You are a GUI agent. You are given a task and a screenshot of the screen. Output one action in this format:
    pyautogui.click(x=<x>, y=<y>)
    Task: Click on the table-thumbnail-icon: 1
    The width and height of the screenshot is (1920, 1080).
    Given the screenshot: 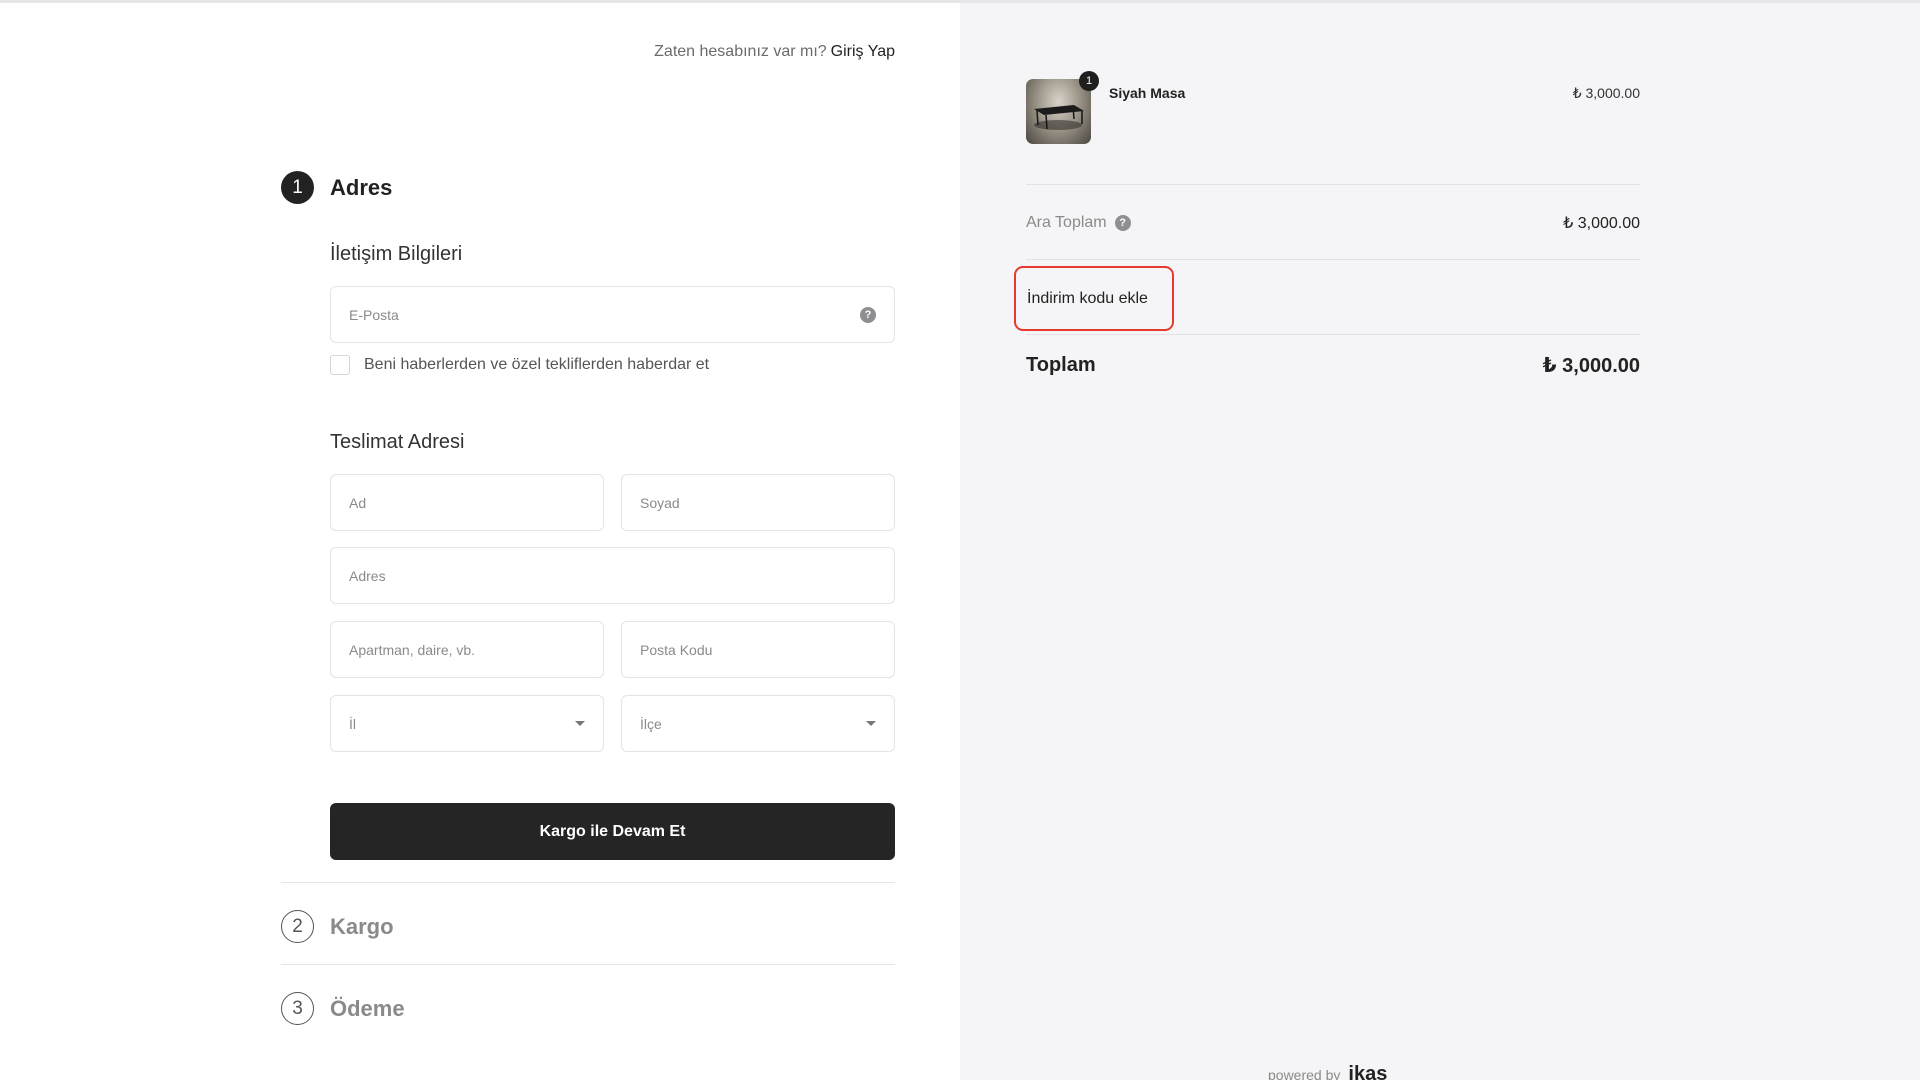 What is the action you would take?
    pyautogui.click(x=1062, y=107)
    